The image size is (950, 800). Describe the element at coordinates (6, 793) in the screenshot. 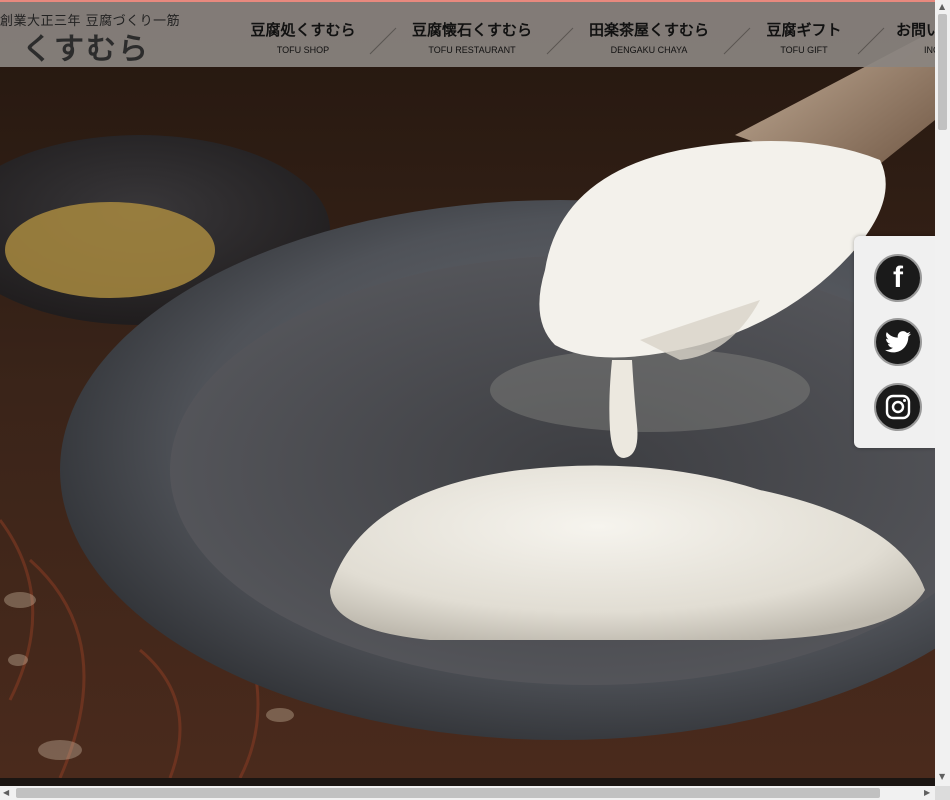

I see `scroll-left-arrow-icon: ◀` at that location.